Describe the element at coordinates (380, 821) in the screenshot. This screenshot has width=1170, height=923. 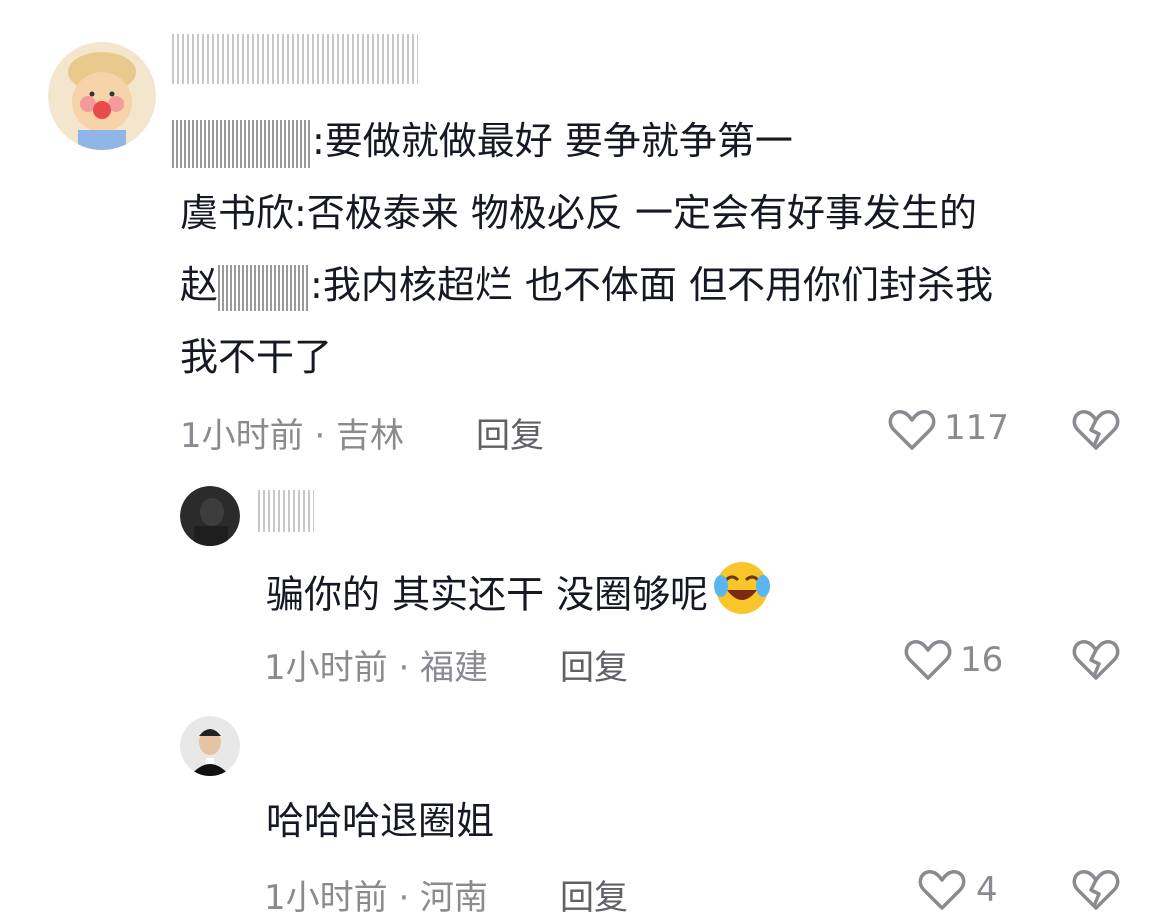
I see `reply-2-text: 哈哈哈退圈姐` at that location.